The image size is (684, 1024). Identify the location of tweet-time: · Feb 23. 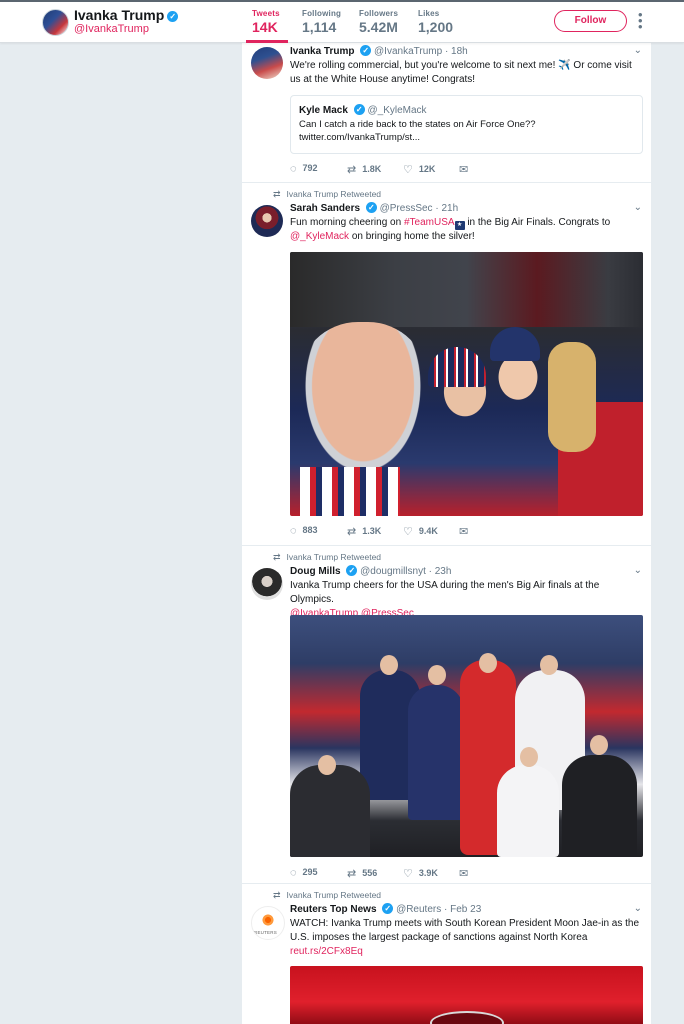
(462, 909).